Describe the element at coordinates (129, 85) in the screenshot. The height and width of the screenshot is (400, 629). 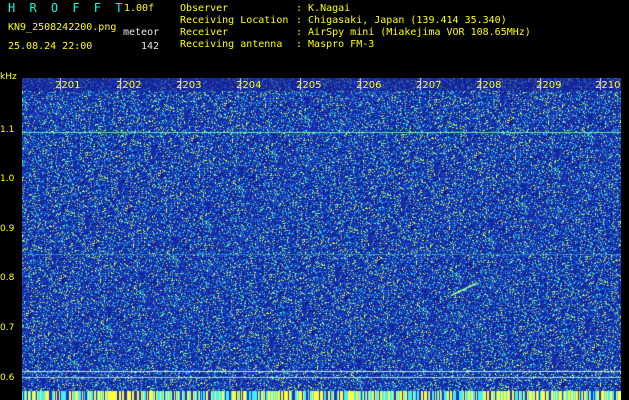
I see `x-tick-2202: 2202` at that location.